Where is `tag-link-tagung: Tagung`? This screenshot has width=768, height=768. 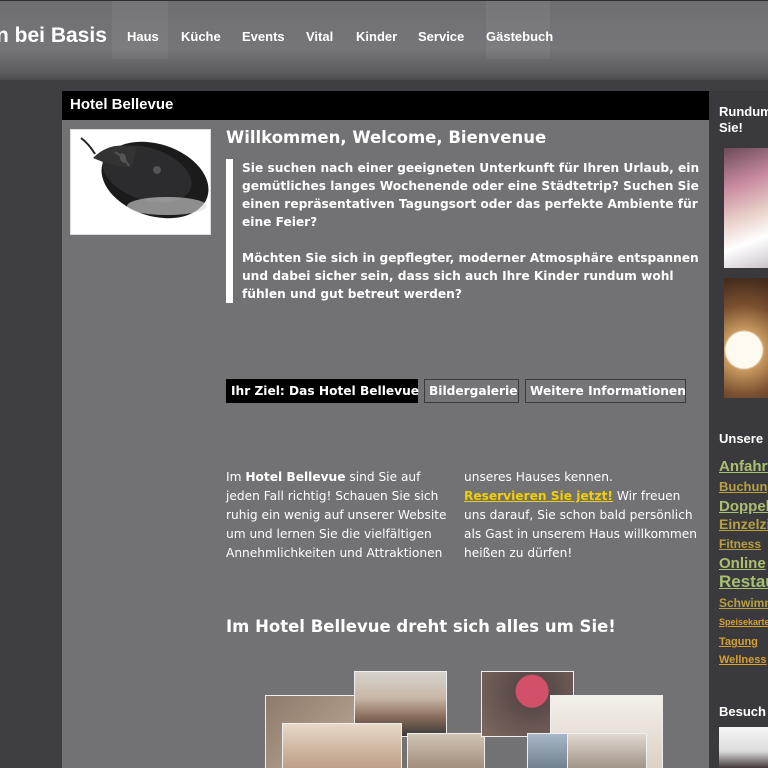
tag-link-tagung: Tagung is located at coordinates (738, 642).